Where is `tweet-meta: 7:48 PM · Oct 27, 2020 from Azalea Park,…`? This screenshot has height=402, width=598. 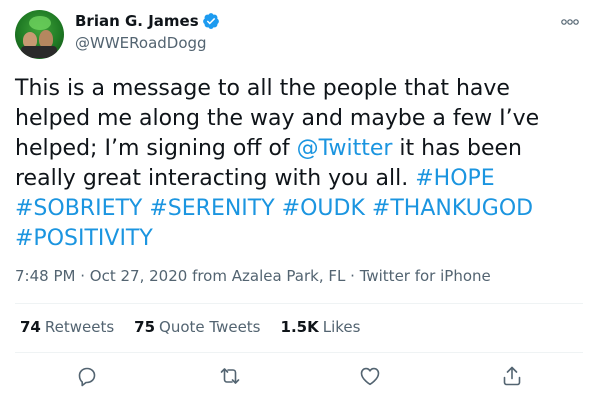
tweet-meta: 7:48 PM · Oct 27, 2020 from Azalea Park,… is located at coordinates (253, 276).